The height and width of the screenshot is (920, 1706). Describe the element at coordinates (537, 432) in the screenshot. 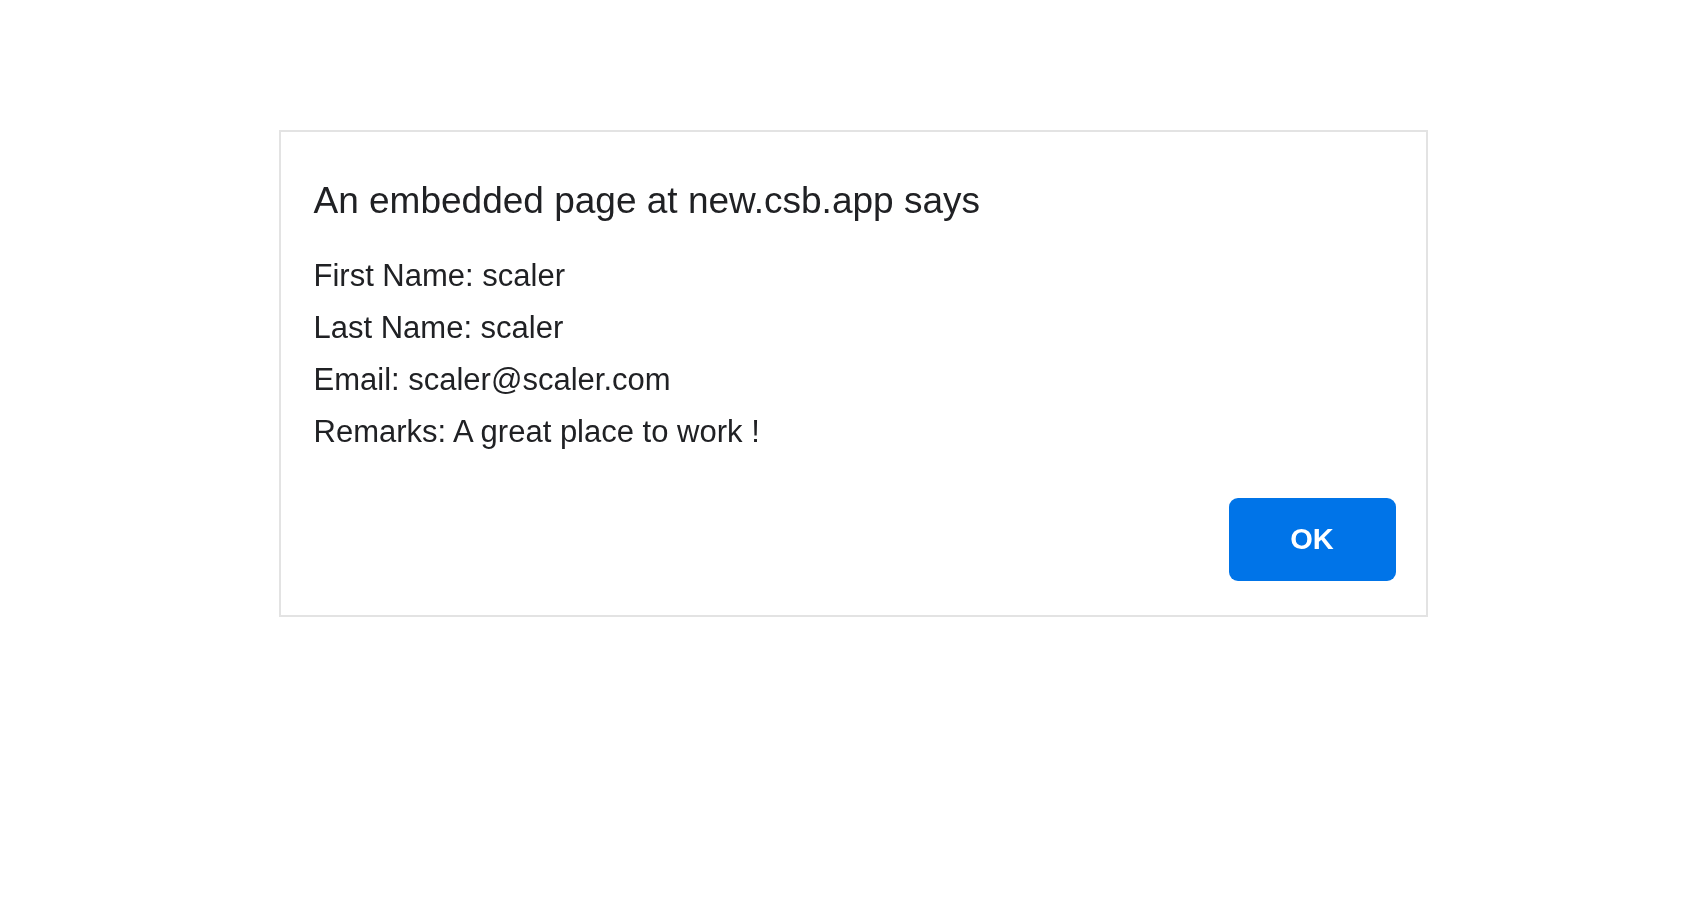

I see `message-line: Remarks: A great place to work !` at that location.